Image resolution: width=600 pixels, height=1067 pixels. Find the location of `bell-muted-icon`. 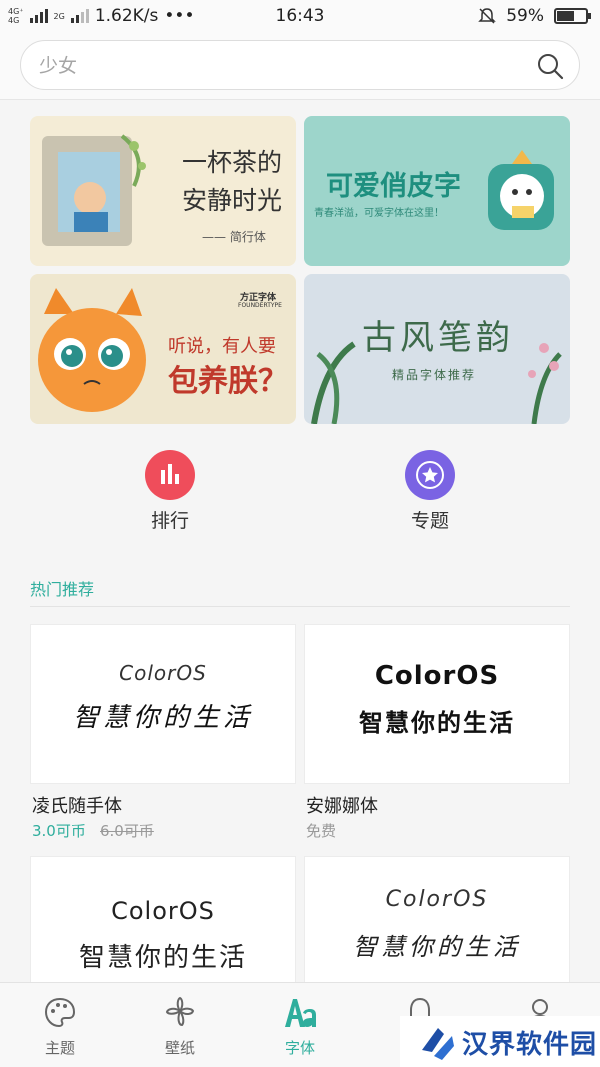

bell-muted-icon is located at coordinates (487, 16).